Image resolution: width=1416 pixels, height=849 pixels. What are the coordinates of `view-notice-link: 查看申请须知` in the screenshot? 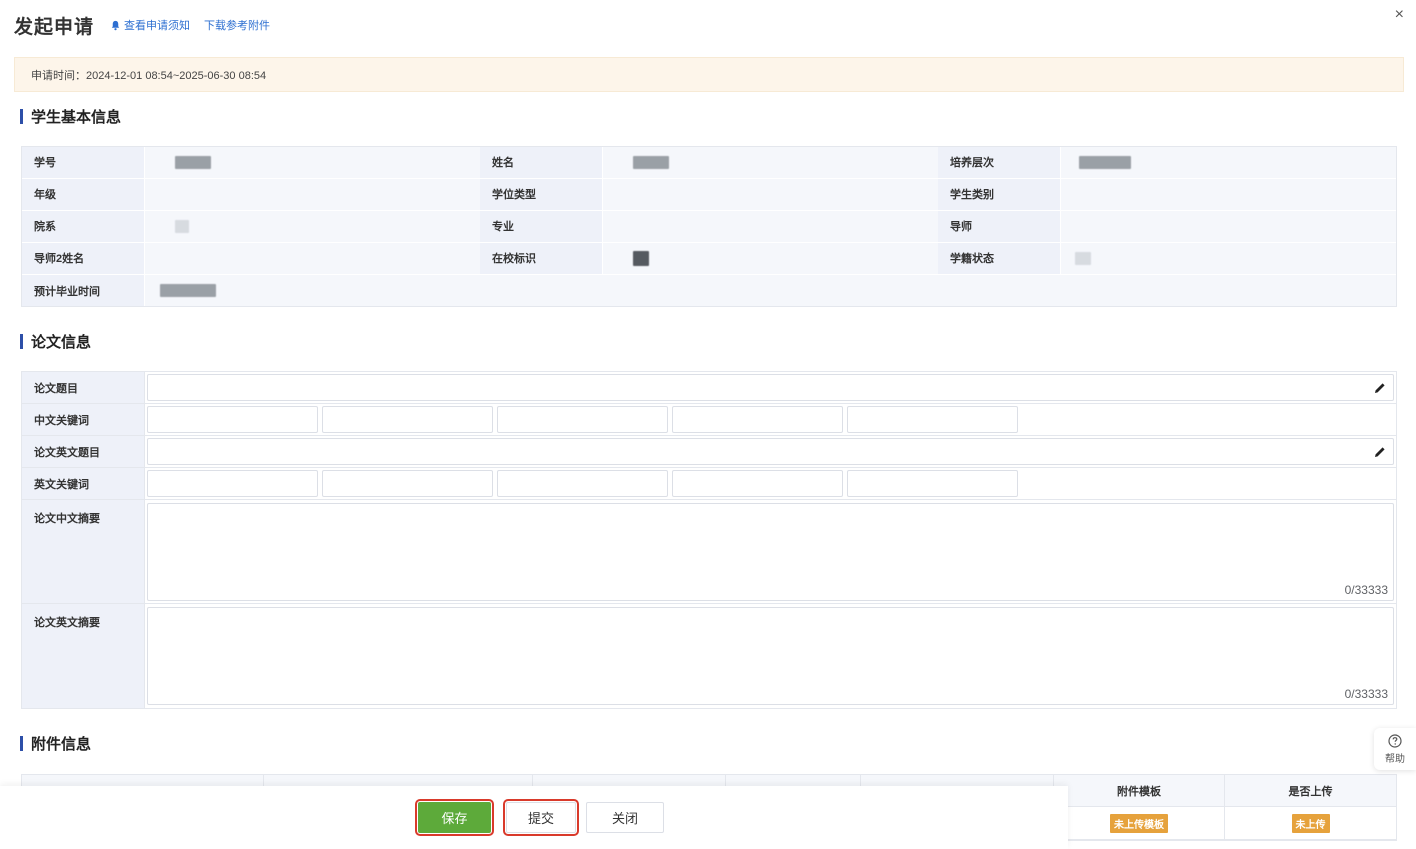 It's located at (150, 25).